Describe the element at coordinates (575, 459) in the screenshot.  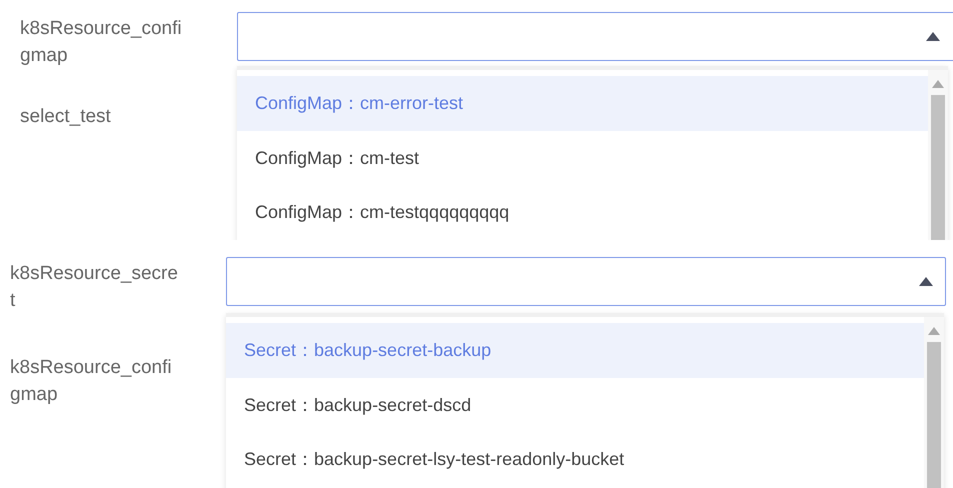
I see `dropdown-option: Secret：backup-secret-lsy-test-readonly-bucket` at that location.